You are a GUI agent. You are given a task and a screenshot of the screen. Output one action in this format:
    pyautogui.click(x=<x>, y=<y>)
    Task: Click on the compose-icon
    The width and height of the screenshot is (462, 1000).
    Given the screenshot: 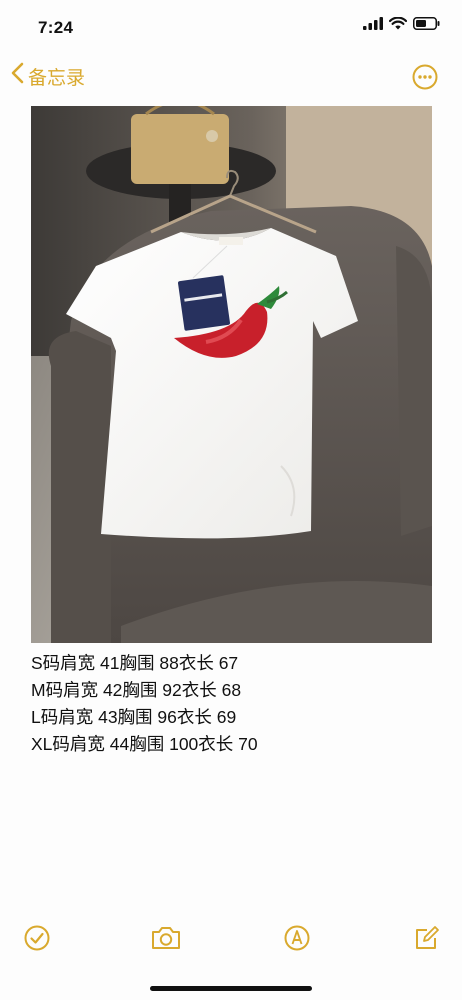 What is the action you would take?
    pyautogui.click(x=427, y=940)
    